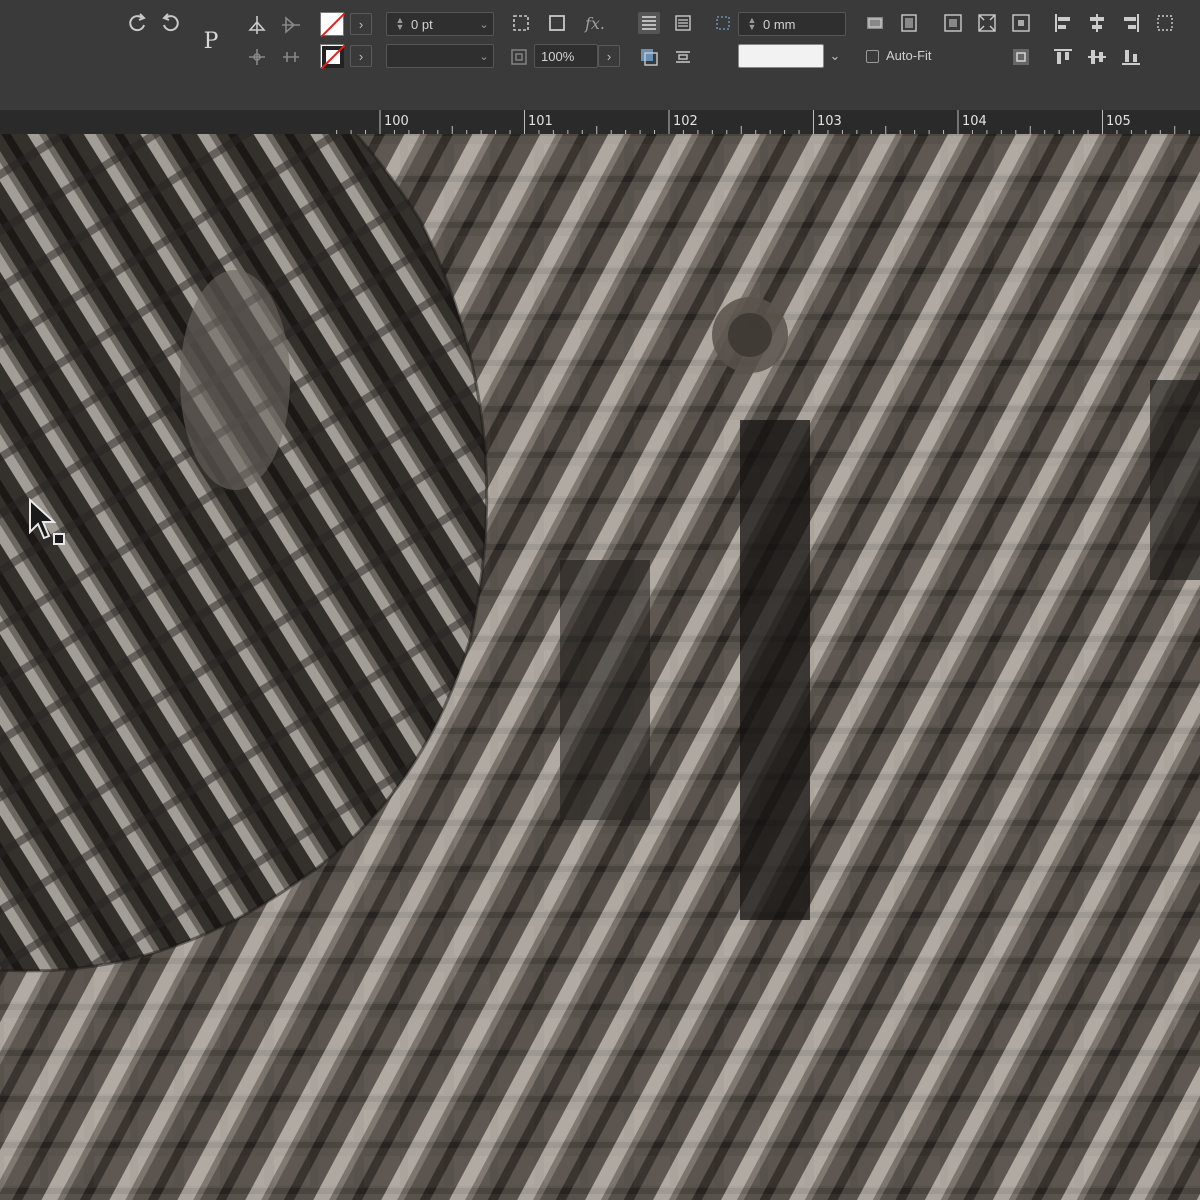 This screenshot has height=1200, width=1200. I want to click on wrap-around-shape-icon, so click(683, 23).